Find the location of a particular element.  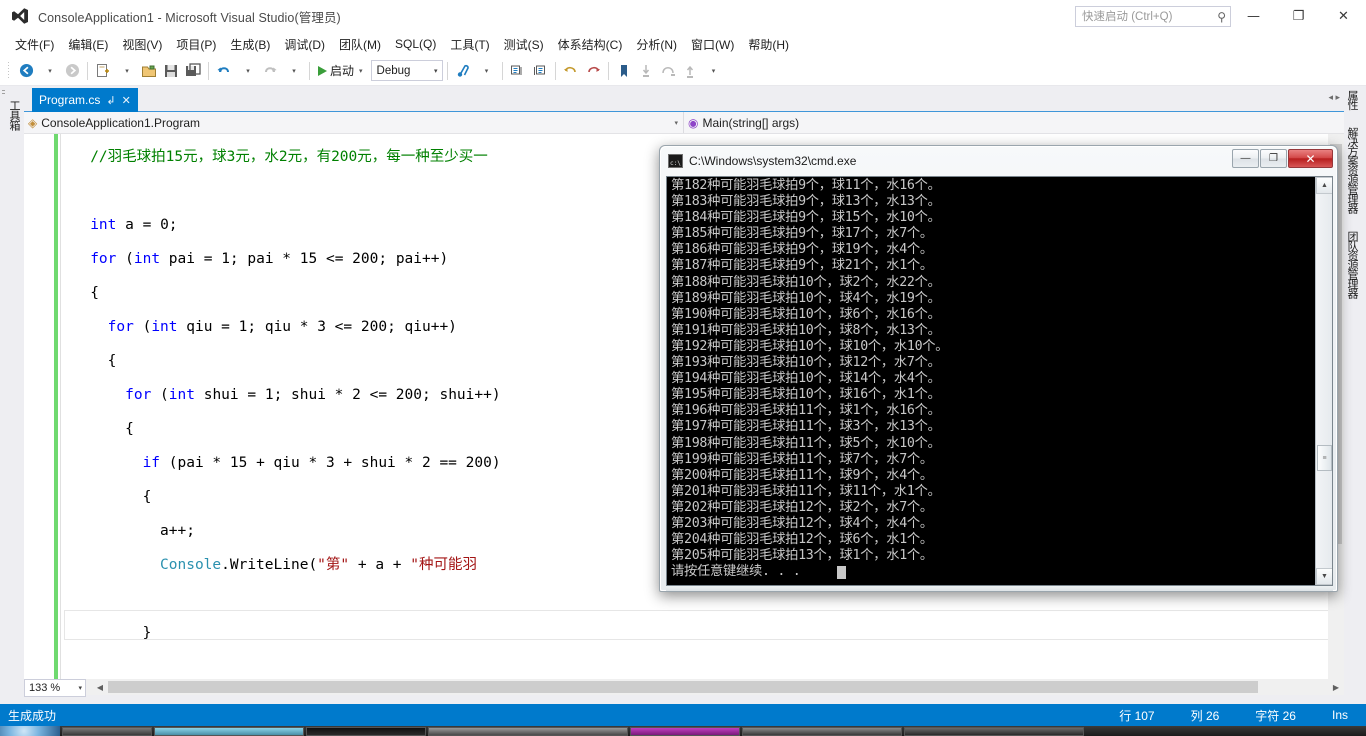

horizontal-scroll-track is located at coordinates (718, 687).